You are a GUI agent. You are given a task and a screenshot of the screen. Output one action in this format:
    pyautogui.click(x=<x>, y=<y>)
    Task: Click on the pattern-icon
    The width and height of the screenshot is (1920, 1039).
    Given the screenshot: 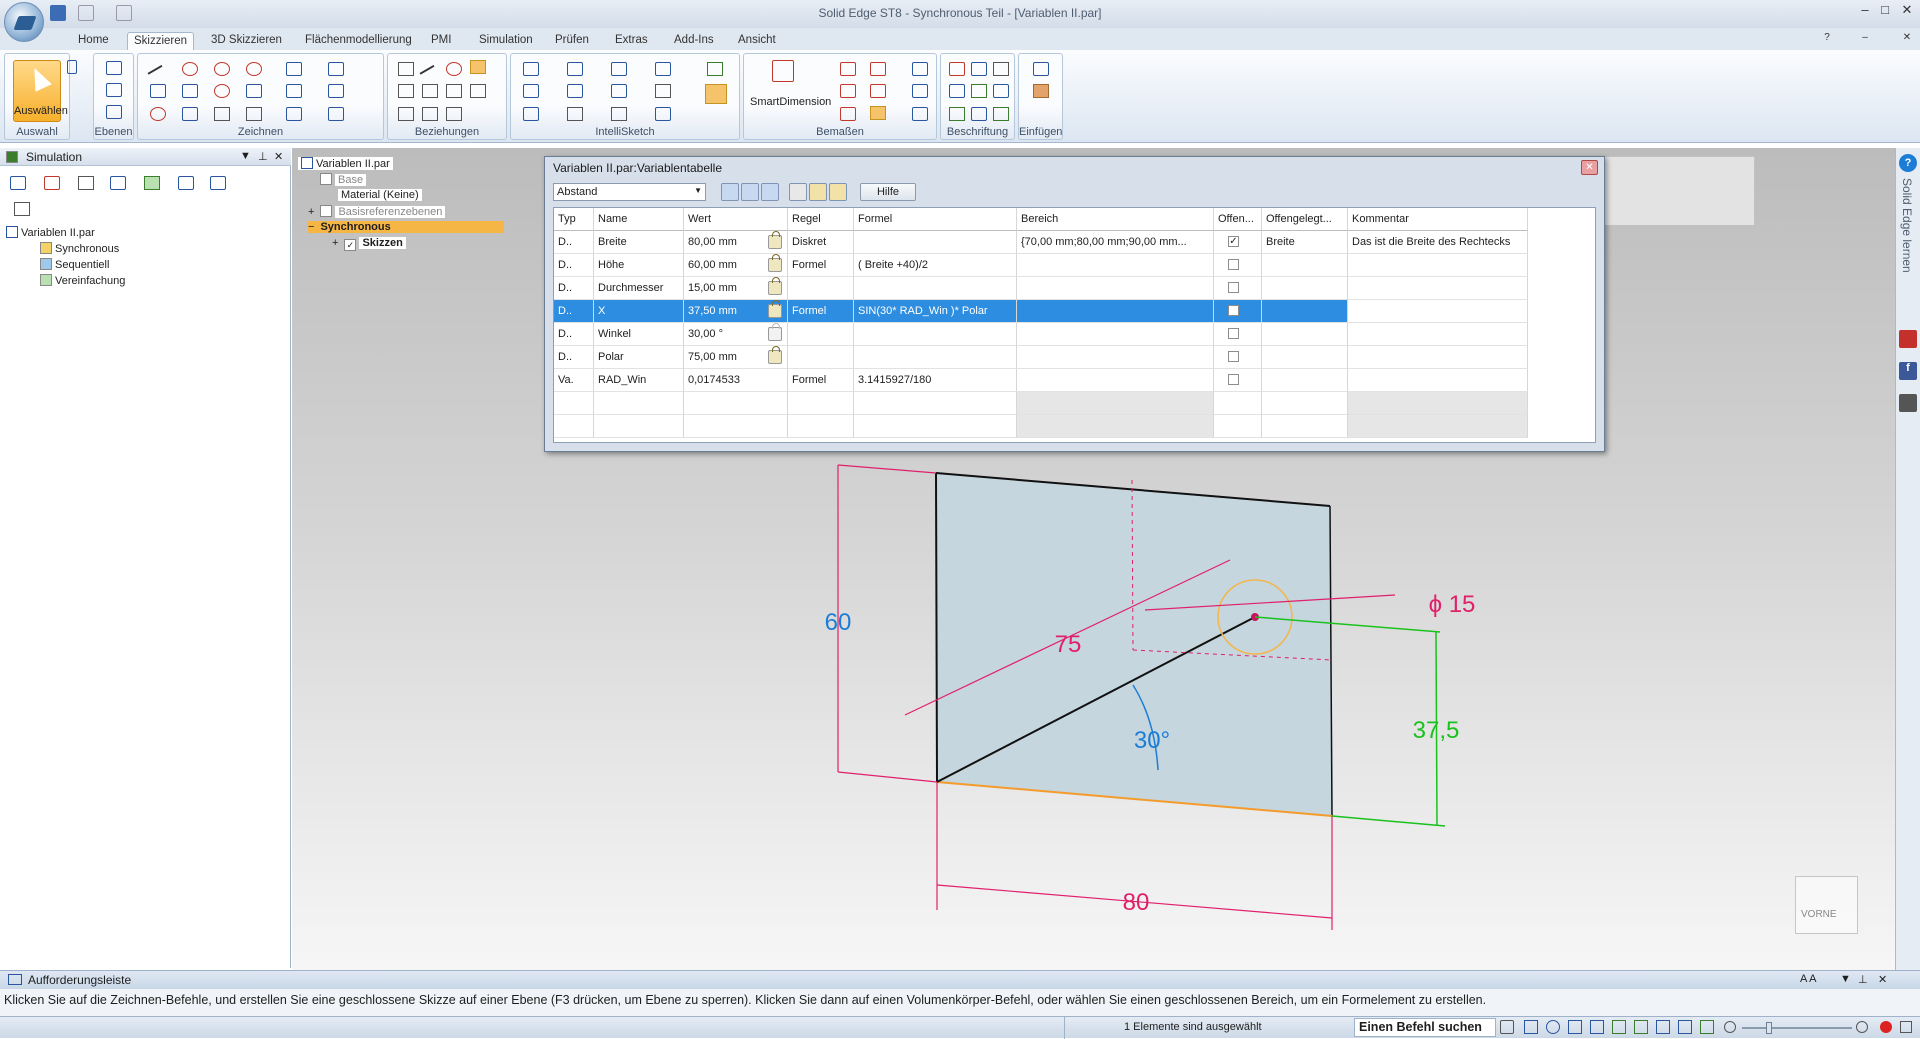 What is the action you would take?
    pyautogui.click(x=294, y=114)
    